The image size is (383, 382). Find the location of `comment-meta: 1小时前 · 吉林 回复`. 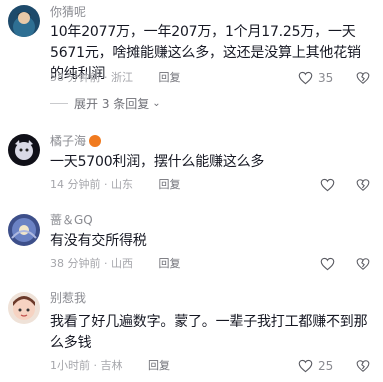

comment-meta: 1小时前 · 吉林 回复 is located at coordinates (110, 366).